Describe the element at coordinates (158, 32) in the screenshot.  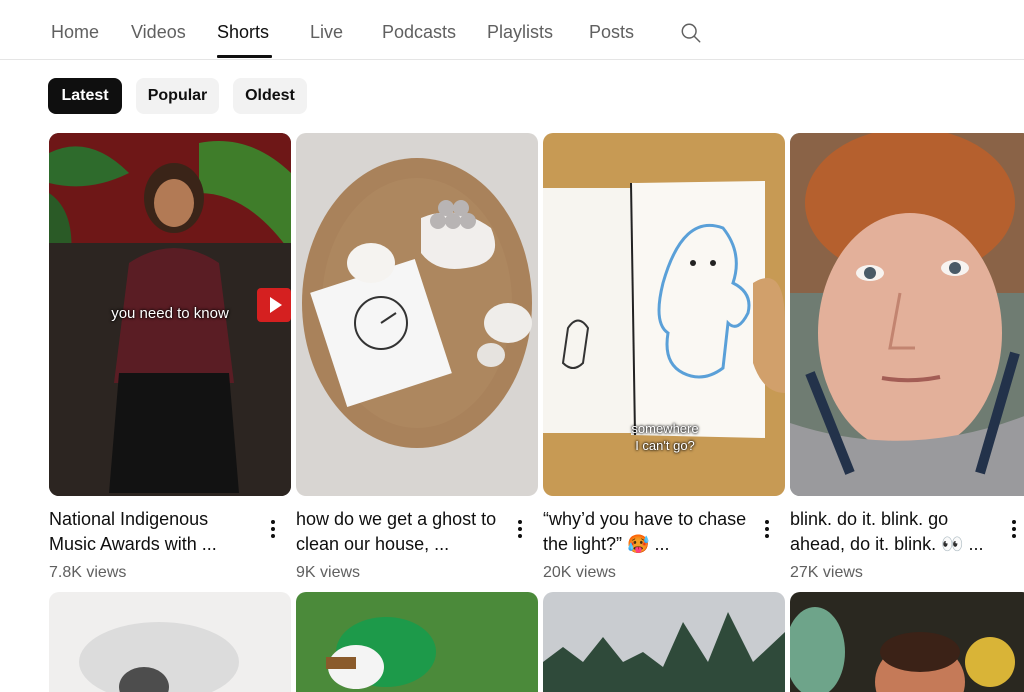
I see `tab-videos: Videos` at that location.